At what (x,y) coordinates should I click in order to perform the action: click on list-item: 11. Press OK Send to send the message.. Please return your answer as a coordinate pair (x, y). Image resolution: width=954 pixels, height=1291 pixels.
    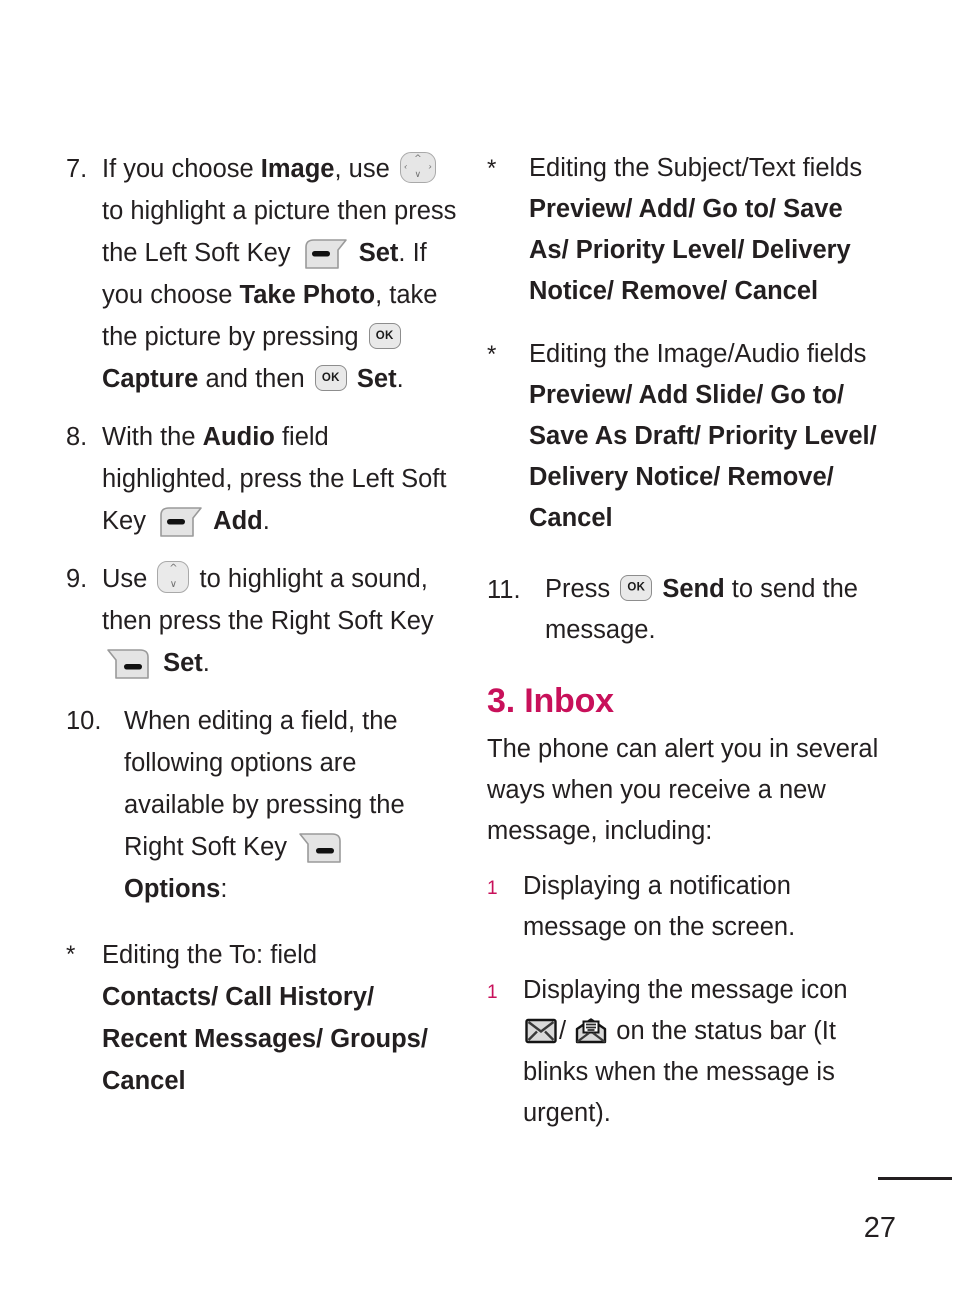
    Looking at the image, I should click on (687, 610).